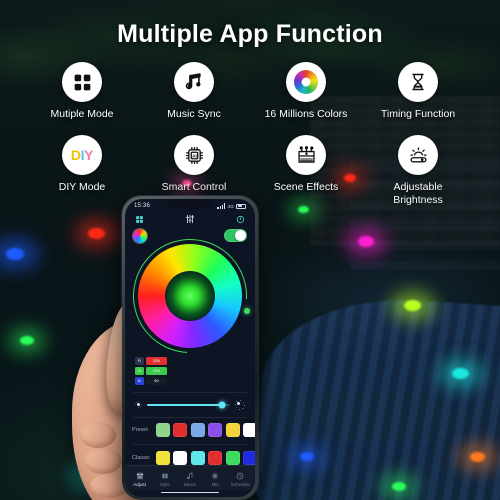 This screenshot has width=500, height=500. Describe the element at coordinates (139, 219) in the screenshot. I see `grid-view-icon` at that location.